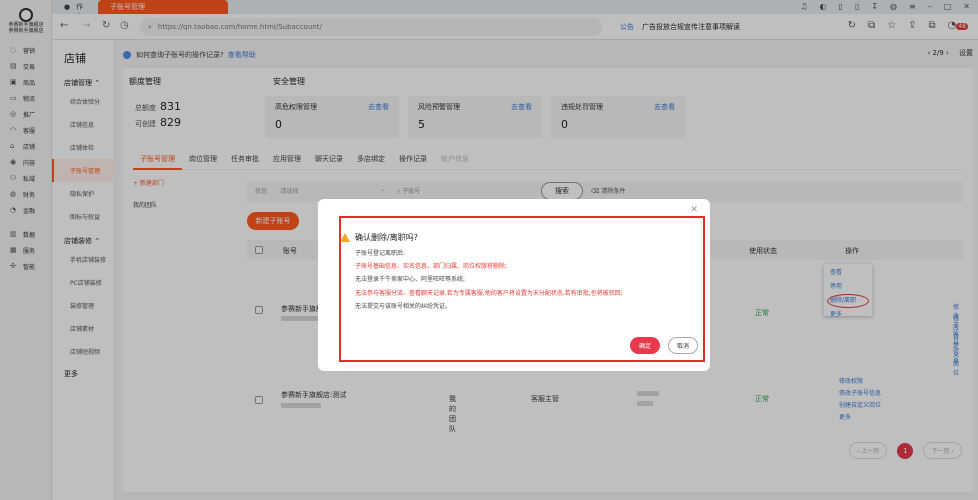 This screenshot has height=500, width=978. Describe the element at coordinates (345, 237) in the screenshot. I see `warning-icon` at that location.